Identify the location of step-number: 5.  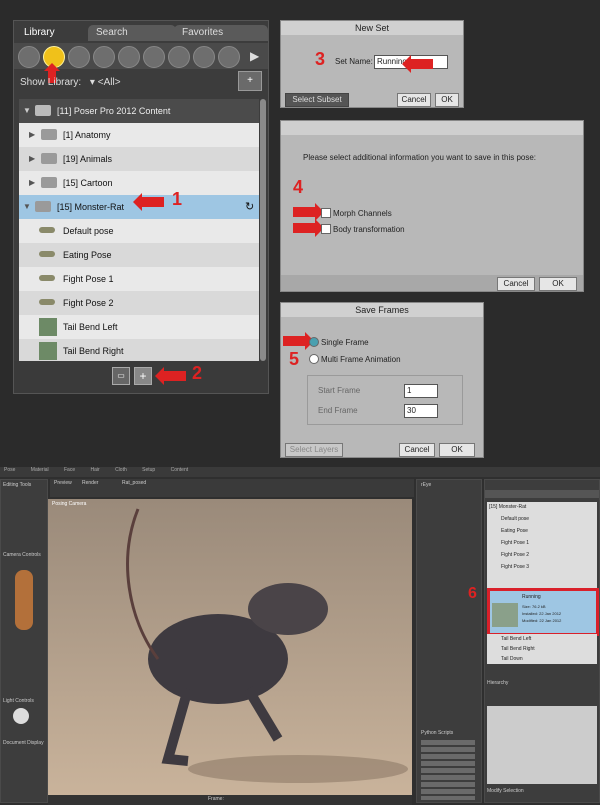
(294, 359).